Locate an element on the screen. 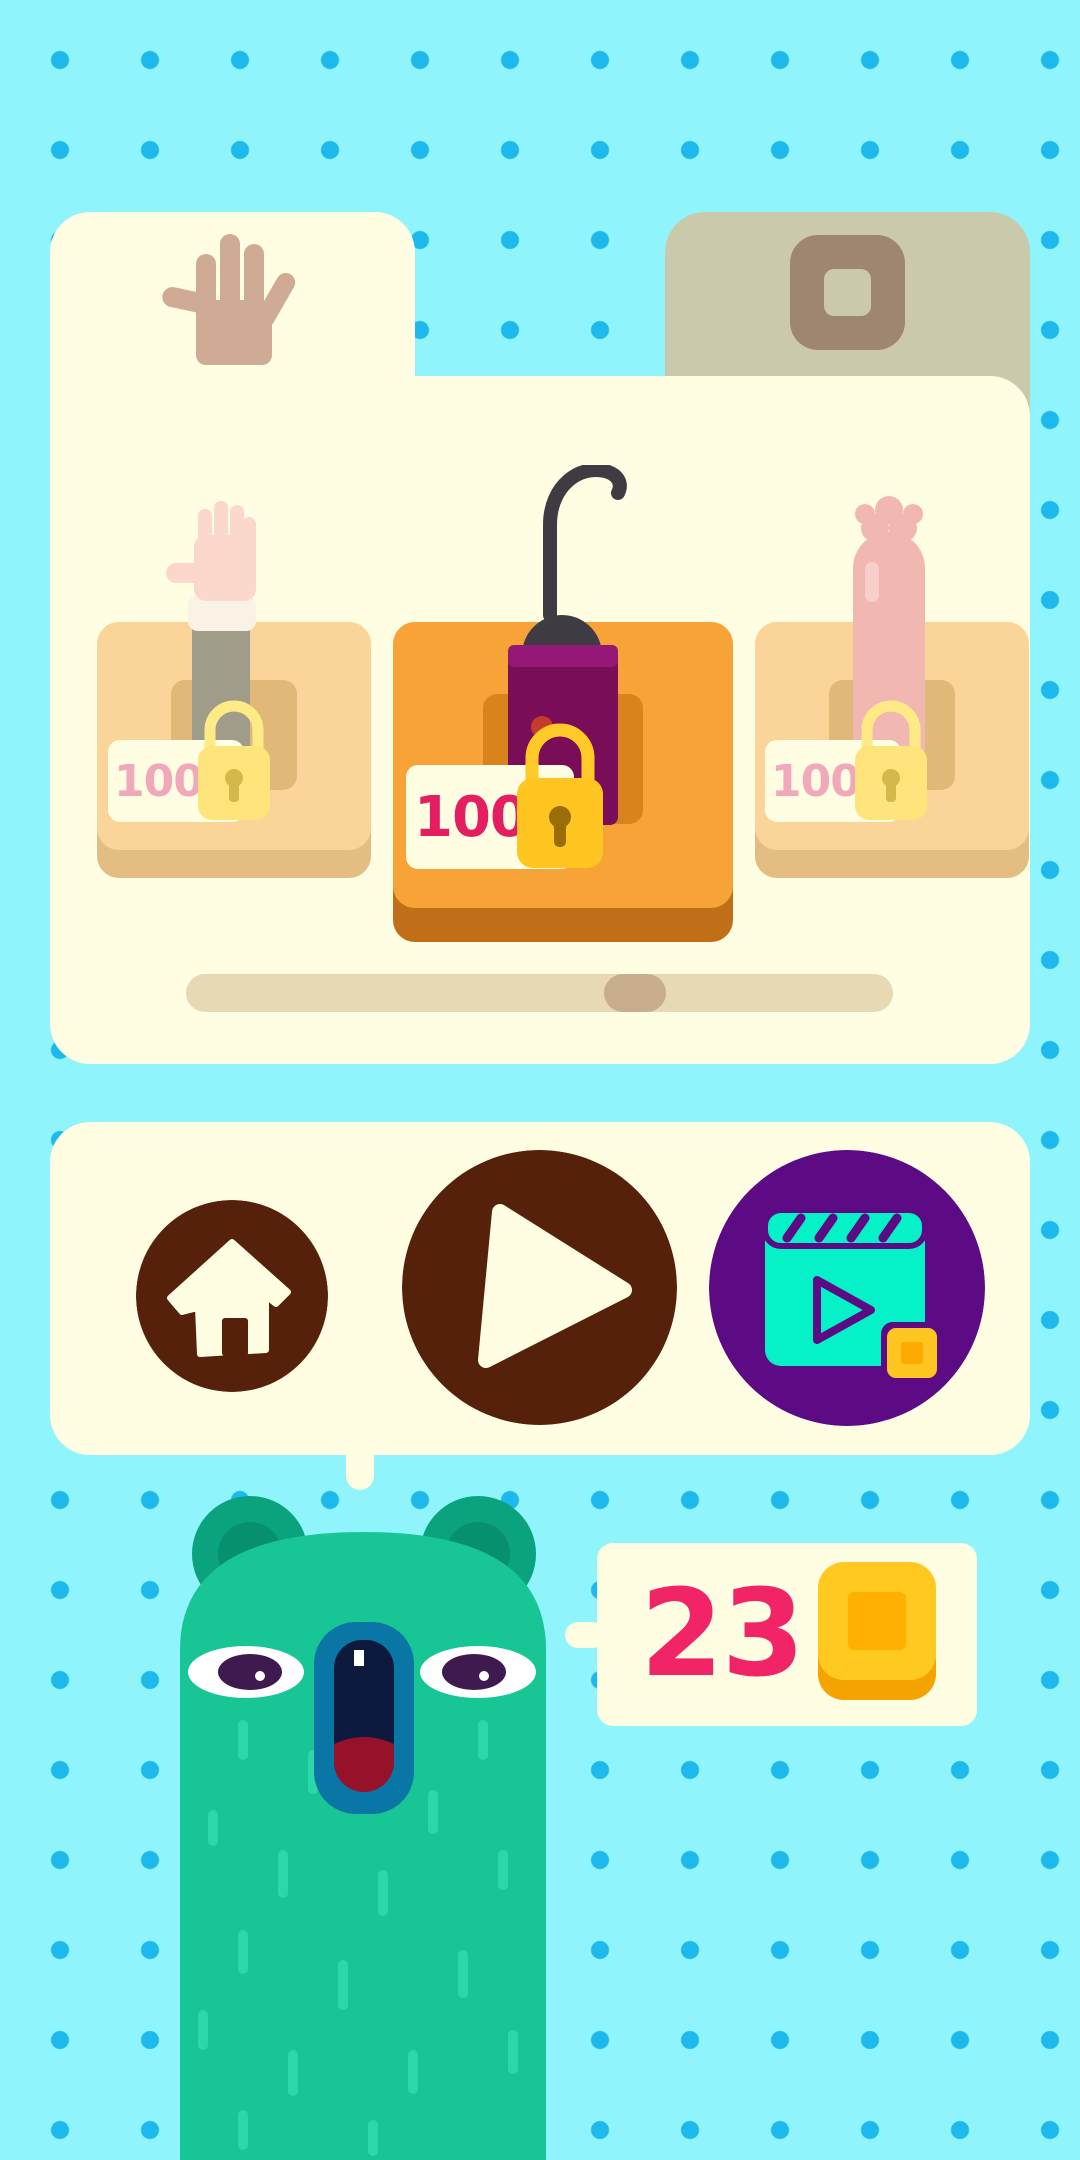  play-button is located at coordinates (539, 1287).